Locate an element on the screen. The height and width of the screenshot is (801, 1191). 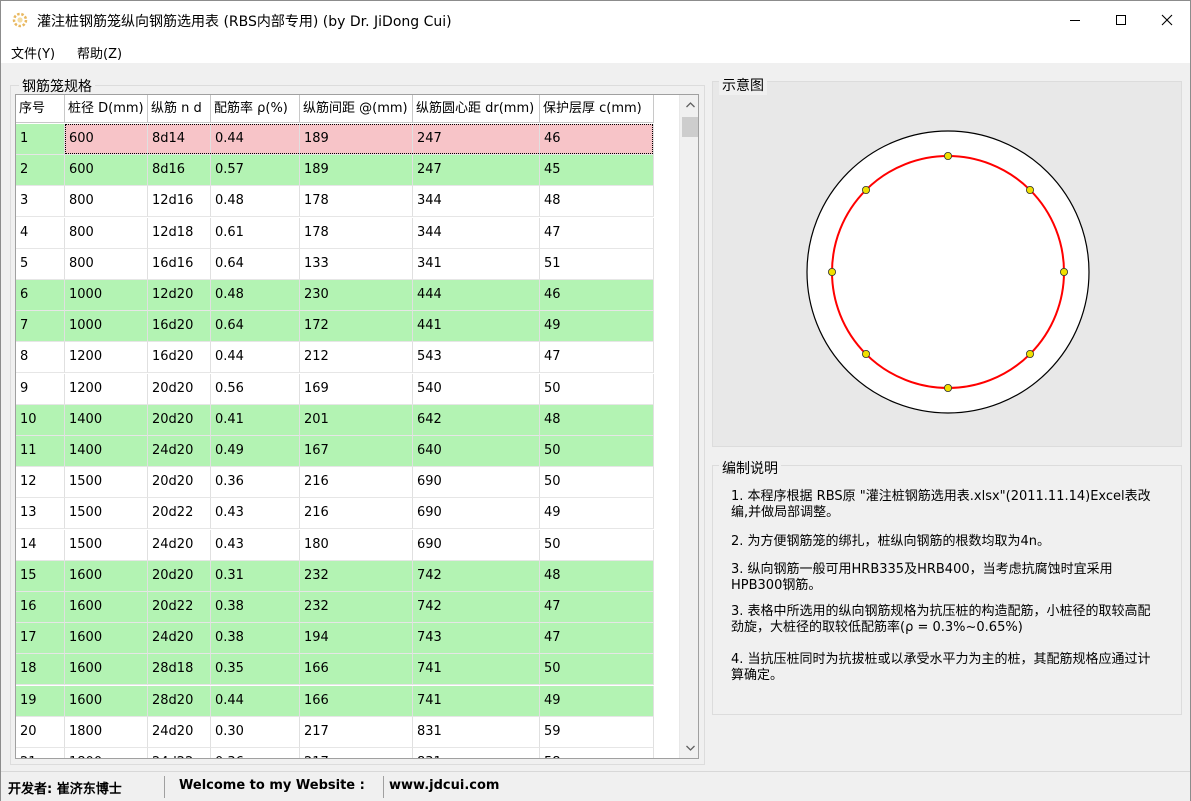
row-header-cell: 13 is located at coordinates (40, 514).